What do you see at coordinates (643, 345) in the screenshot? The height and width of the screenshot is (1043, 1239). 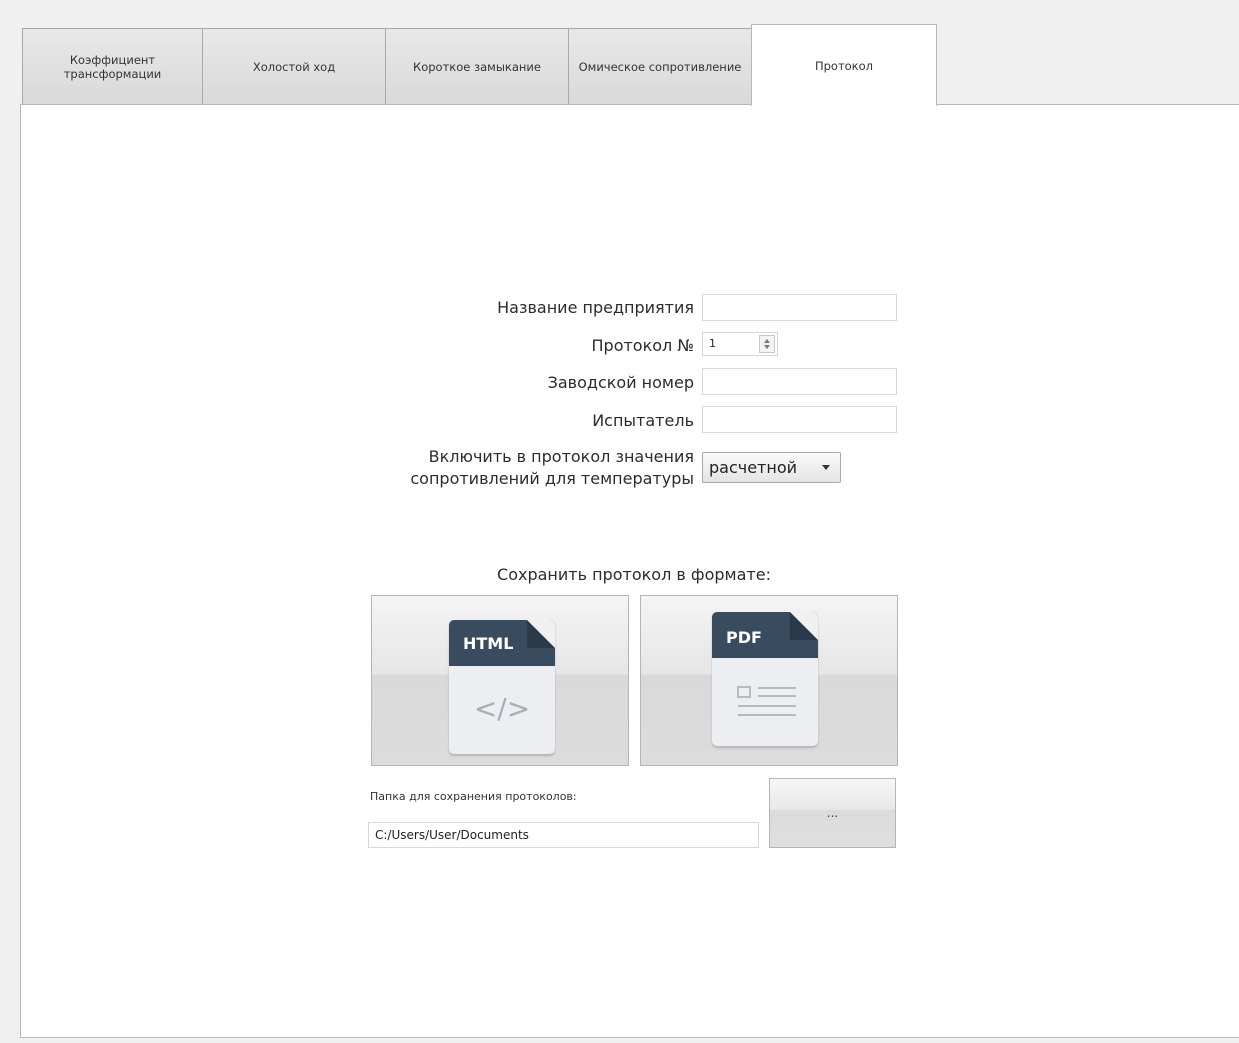 I see `protocol-number-label: Протокол №` at bounding box center [643, 345].